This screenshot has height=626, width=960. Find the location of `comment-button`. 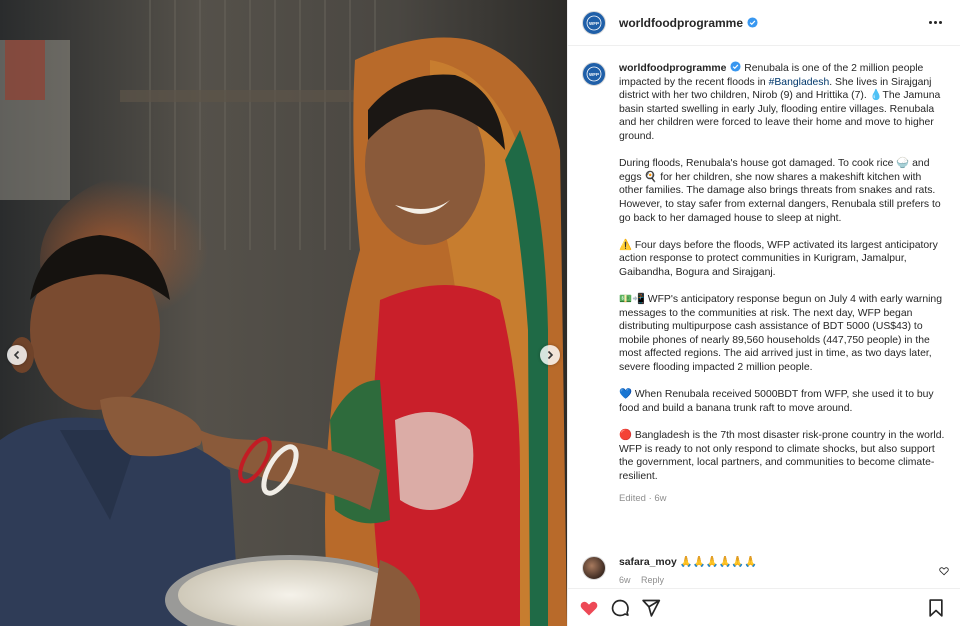

comment-button is located at coordinates (620, 608).